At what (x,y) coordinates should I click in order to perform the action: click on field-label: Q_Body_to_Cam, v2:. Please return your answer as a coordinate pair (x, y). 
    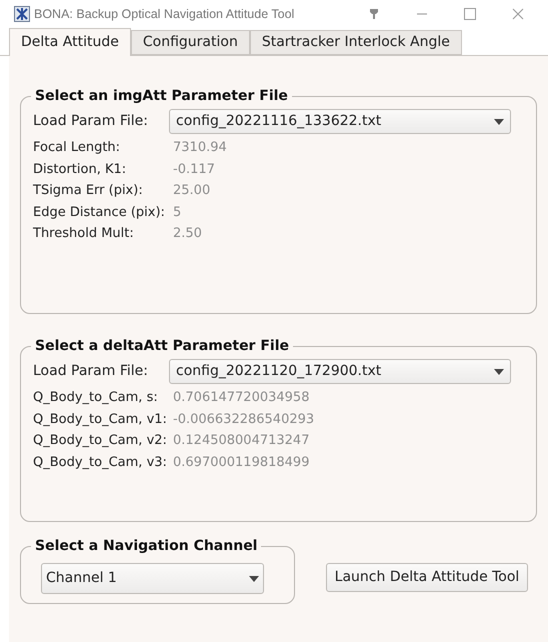
    Looking at the image, I should click on (100, 441).